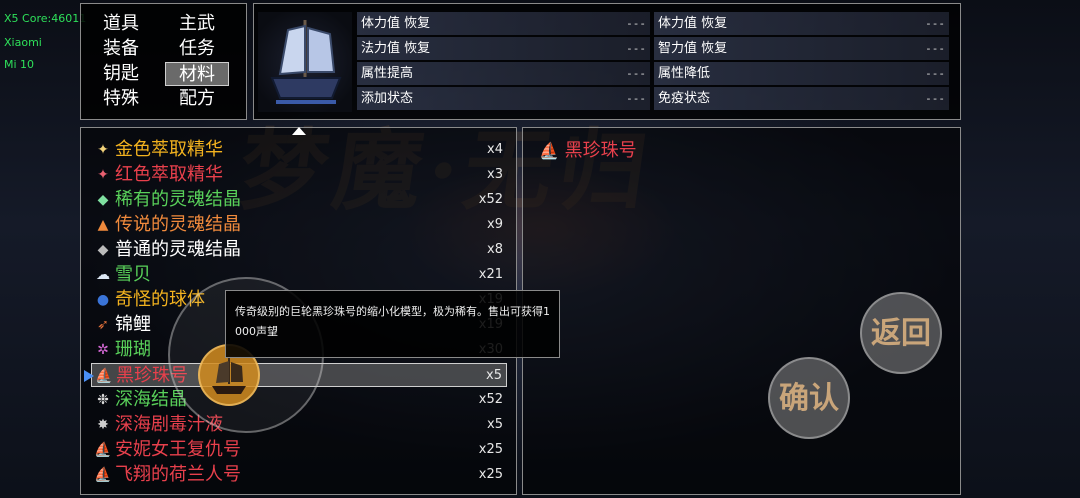  I want to click on stat-label: 属性提高, so click(387, 73).